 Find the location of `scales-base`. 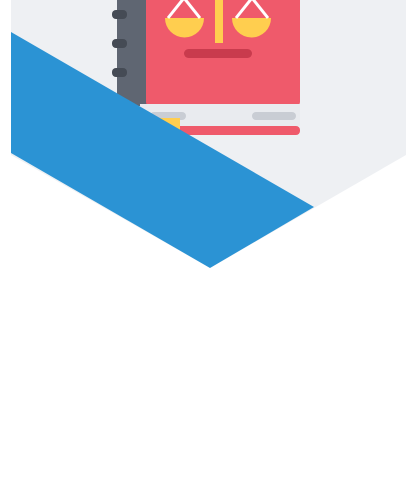

scales-base is located at coordinates (218, 53).